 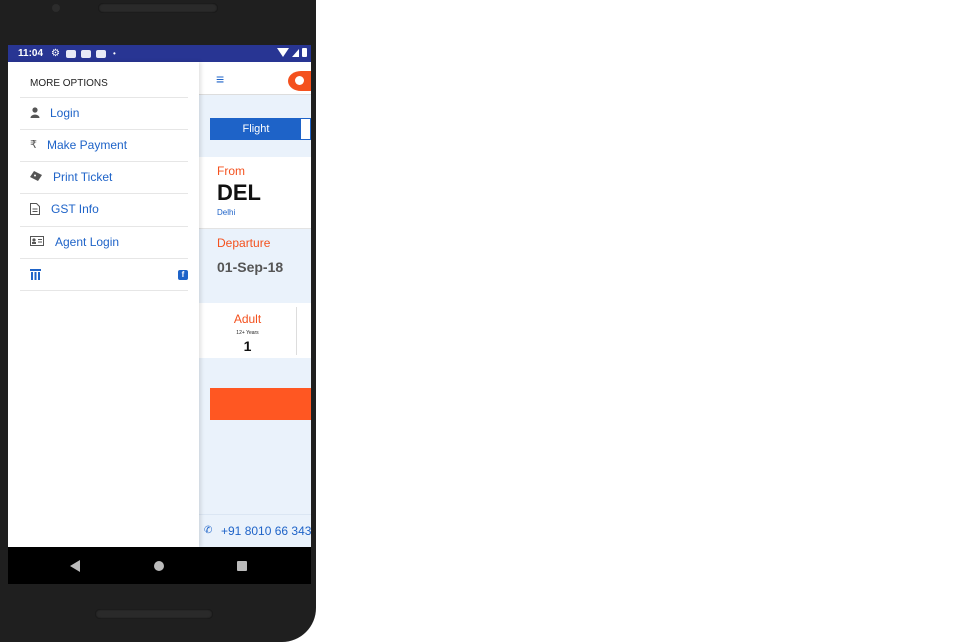 What do you see at coordinates (104, 113) in the screenshot?
I see `drawer-item-login: Login` at bounding box center [104, 113].